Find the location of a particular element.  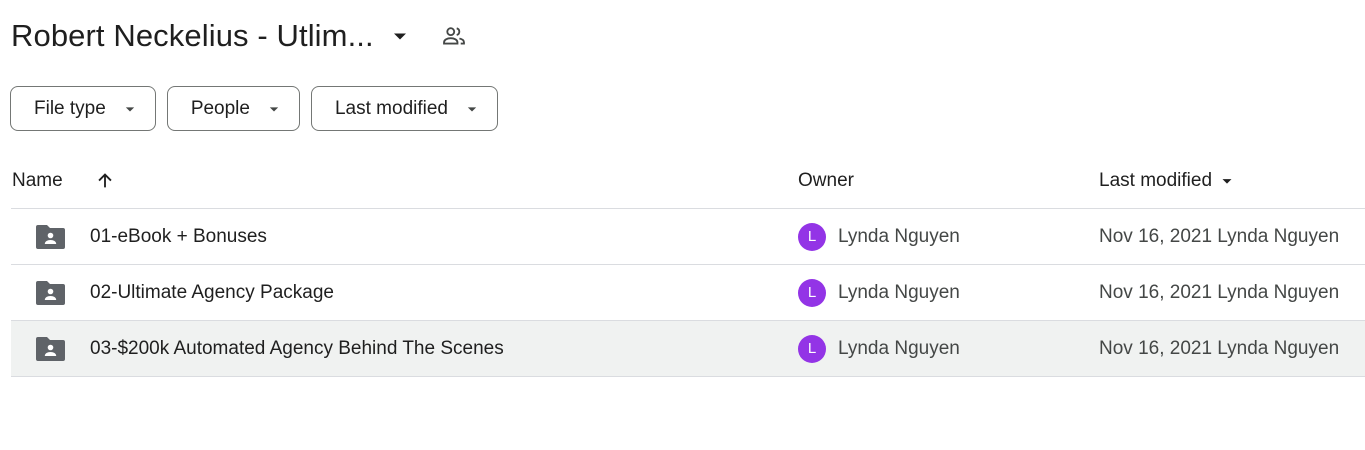

file-type-filter-label: File type is located at coordinates (70, 108).